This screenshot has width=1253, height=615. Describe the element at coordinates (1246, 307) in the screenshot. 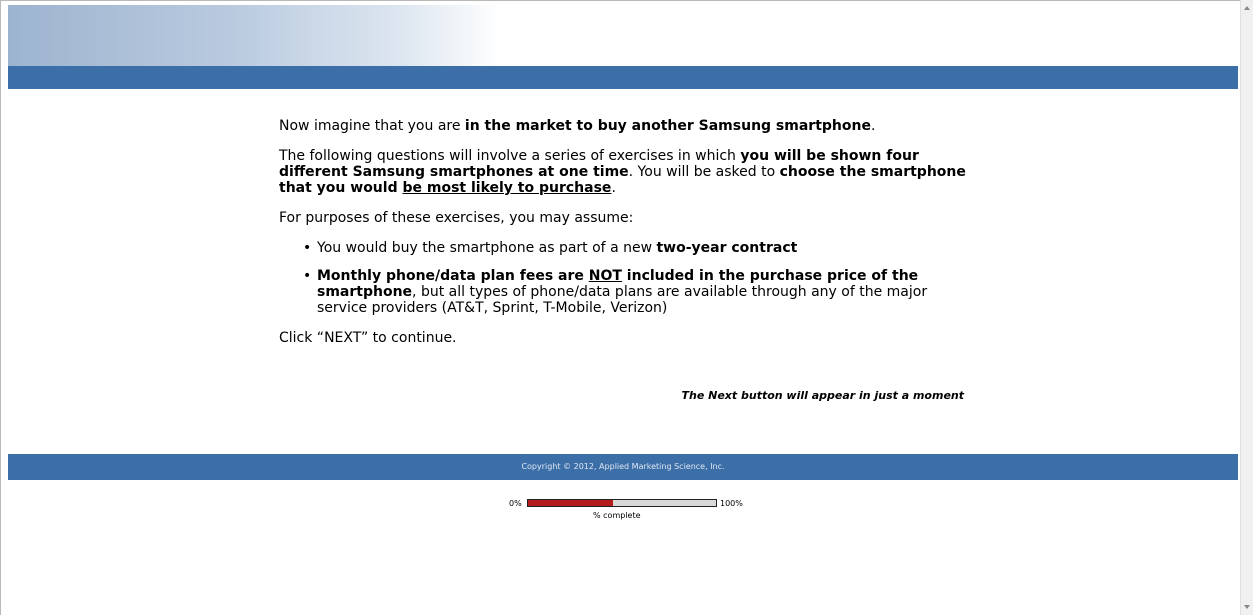

I see `vertical-scrollbar` at that location.